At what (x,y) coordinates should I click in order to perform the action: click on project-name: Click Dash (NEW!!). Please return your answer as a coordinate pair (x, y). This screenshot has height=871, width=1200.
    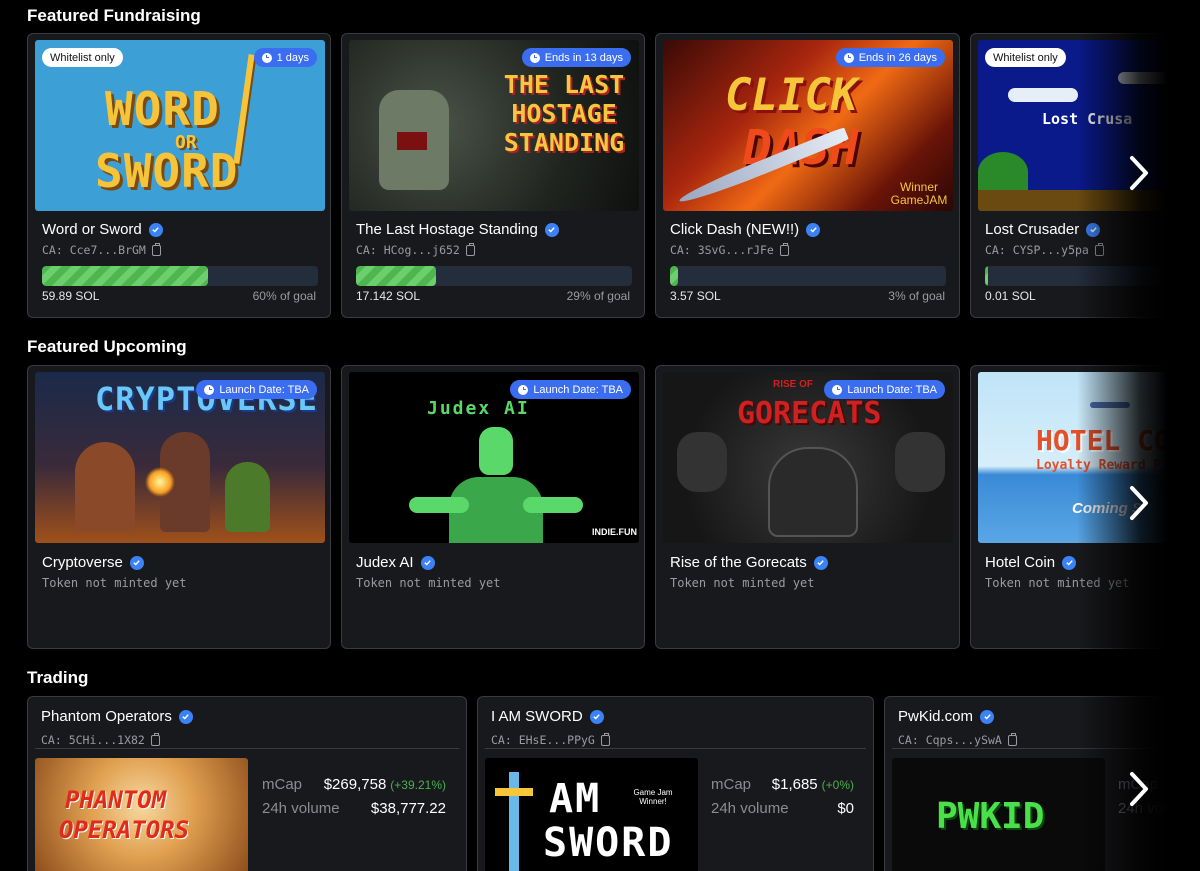
    Looking at the image, I should click on (745, 229).